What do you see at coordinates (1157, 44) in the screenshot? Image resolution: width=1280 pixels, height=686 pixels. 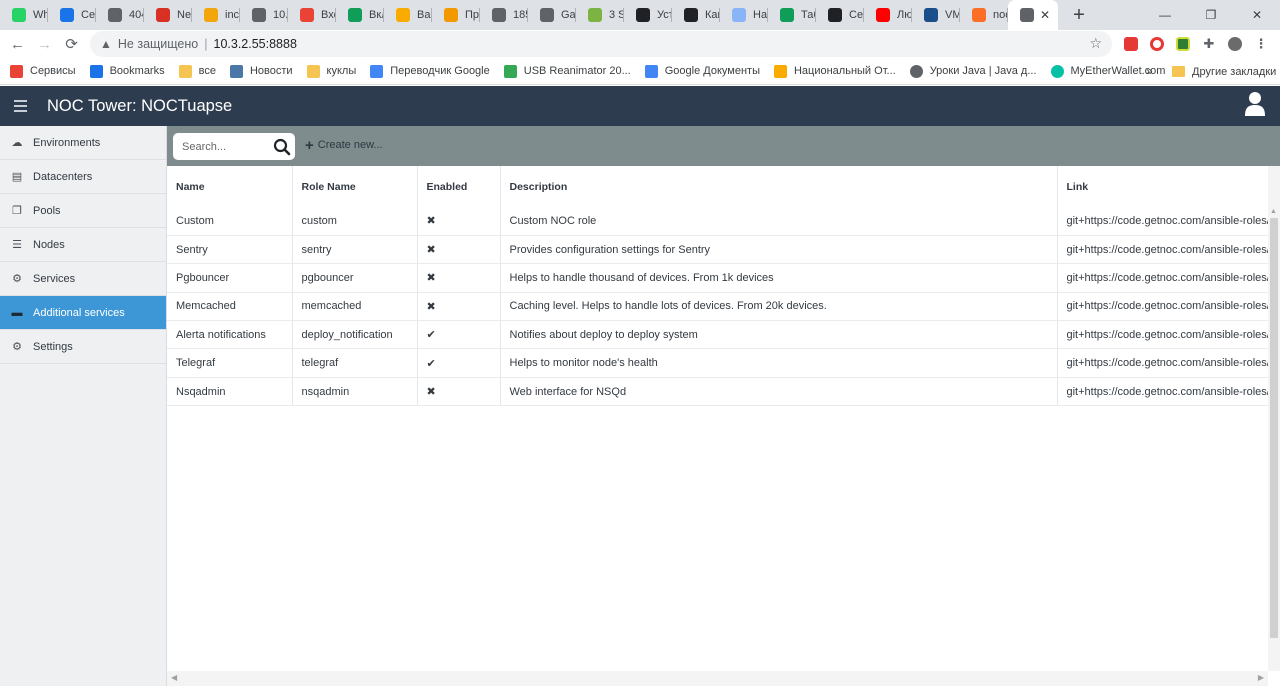 I see `opera-icon` at bounding box center [1157, 44].